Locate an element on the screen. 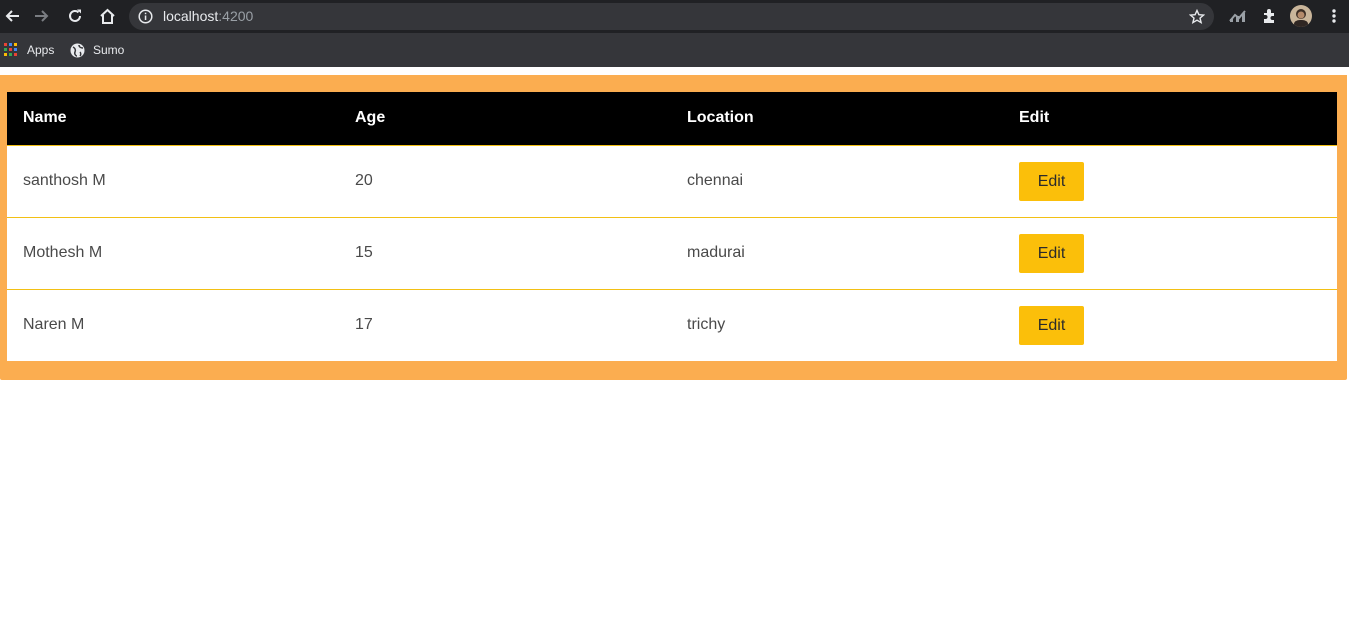 The width and height of the screenshot is (1349, 638). cell-location: trichy is located at coordinates (837, 324).